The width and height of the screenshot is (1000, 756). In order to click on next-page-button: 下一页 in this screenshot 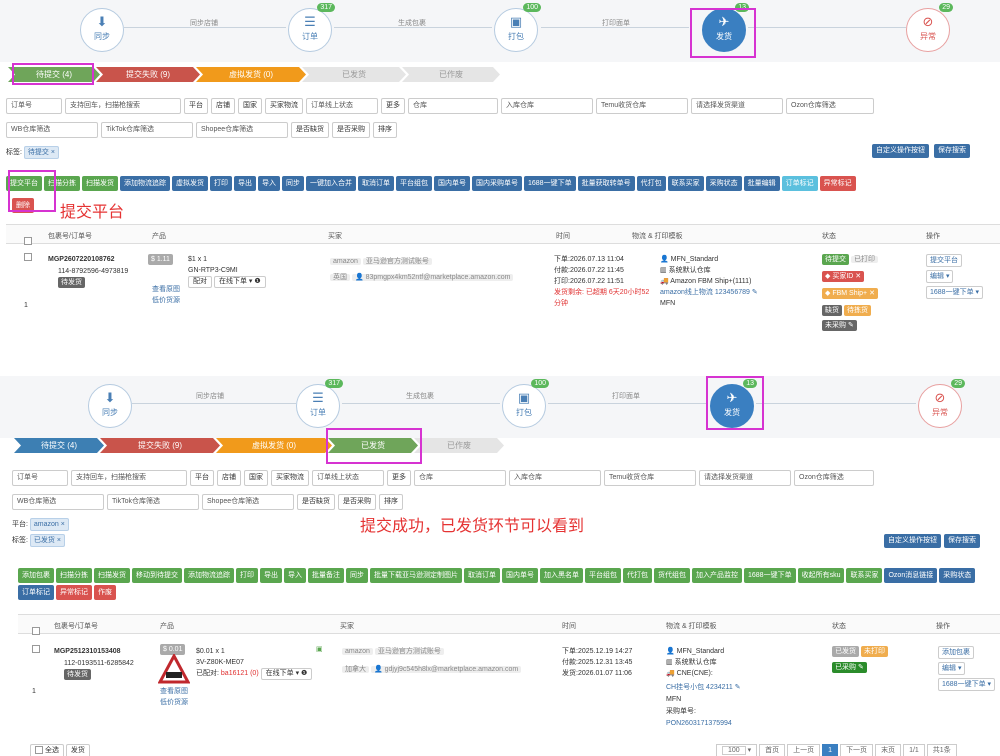, I will do `click(857, 750)`.